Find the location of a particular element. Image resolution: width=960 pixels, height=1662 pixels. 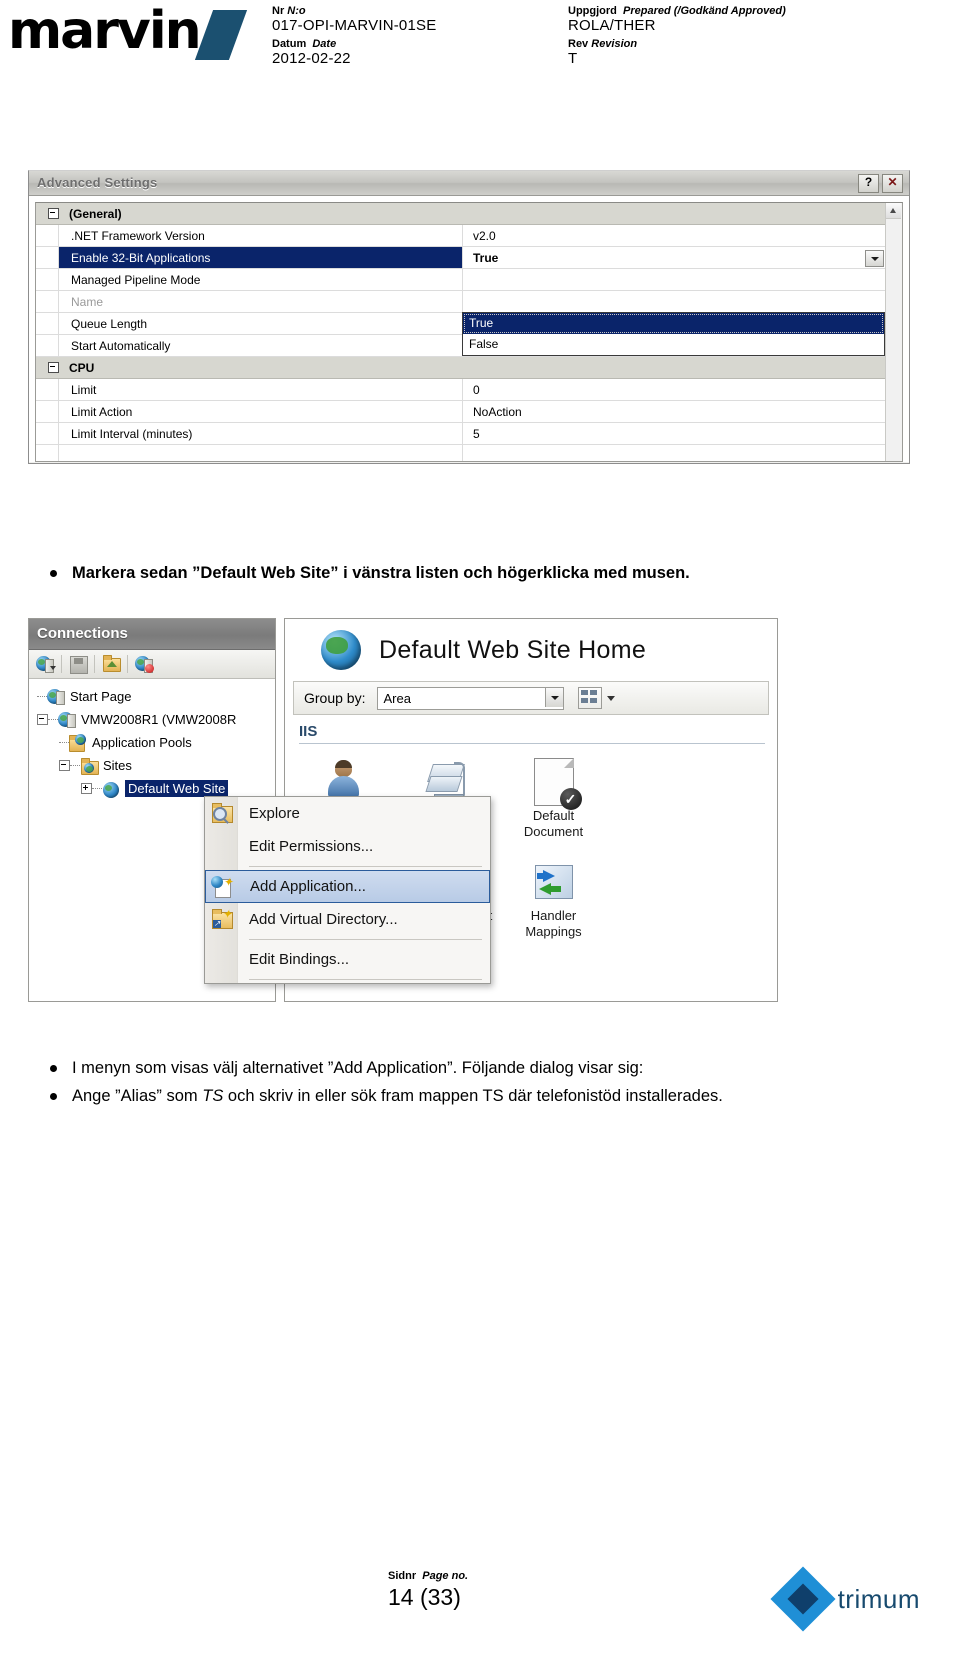

property-name: .NET Framework Version is located at coordinates (261, 235).